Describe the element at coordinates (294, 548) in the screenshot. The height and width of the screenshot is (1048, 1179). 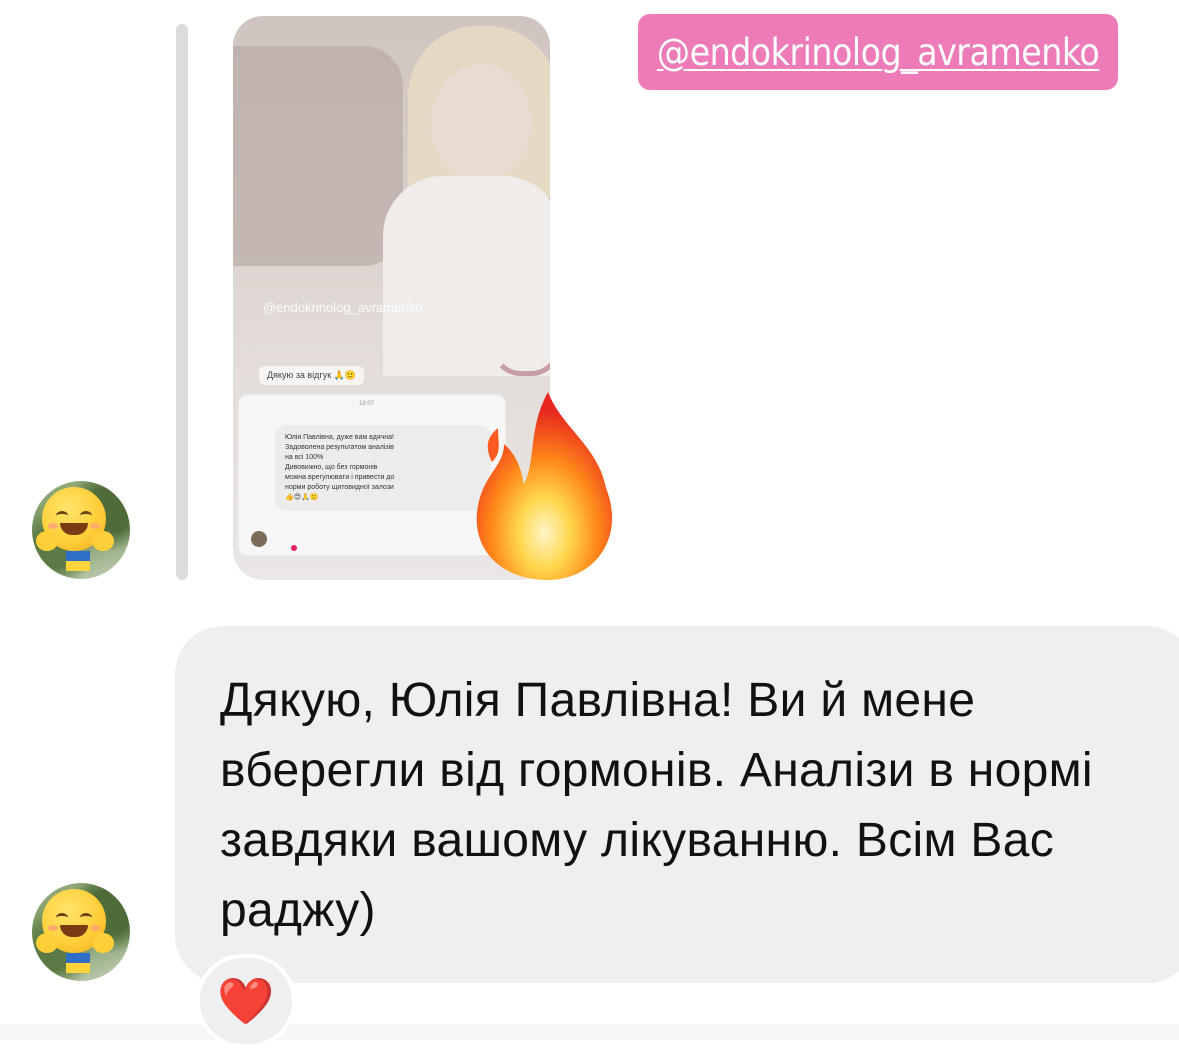
I see `story-chat-heart-icon` at that location.